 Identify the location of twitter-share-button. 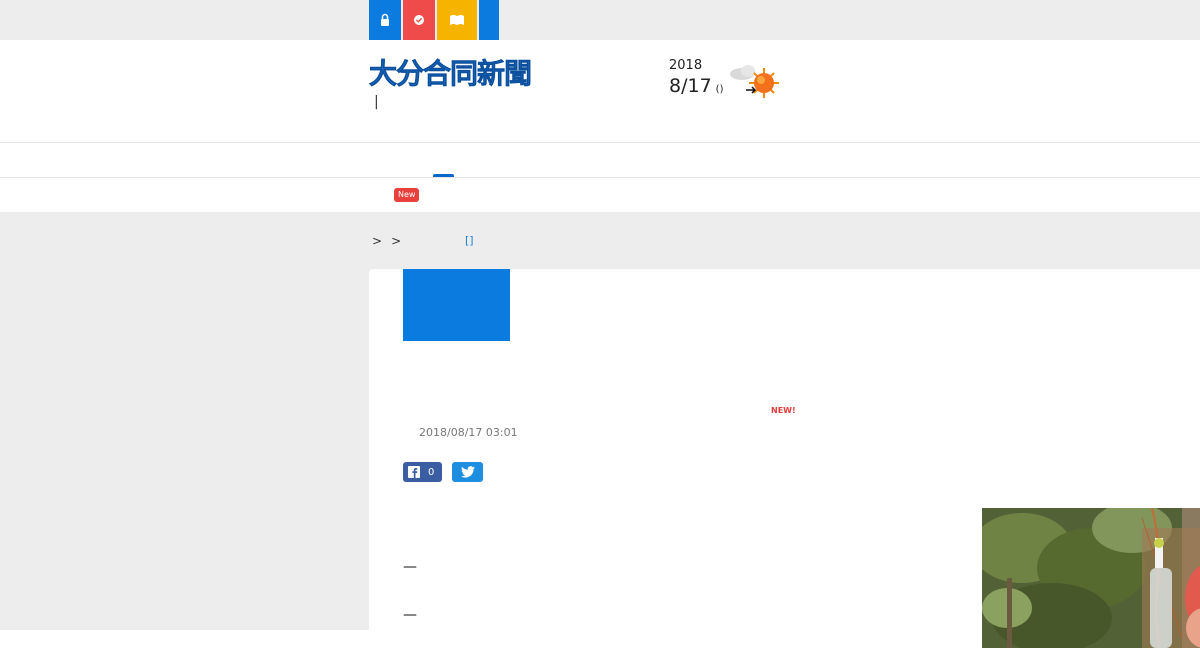
(467, 472).